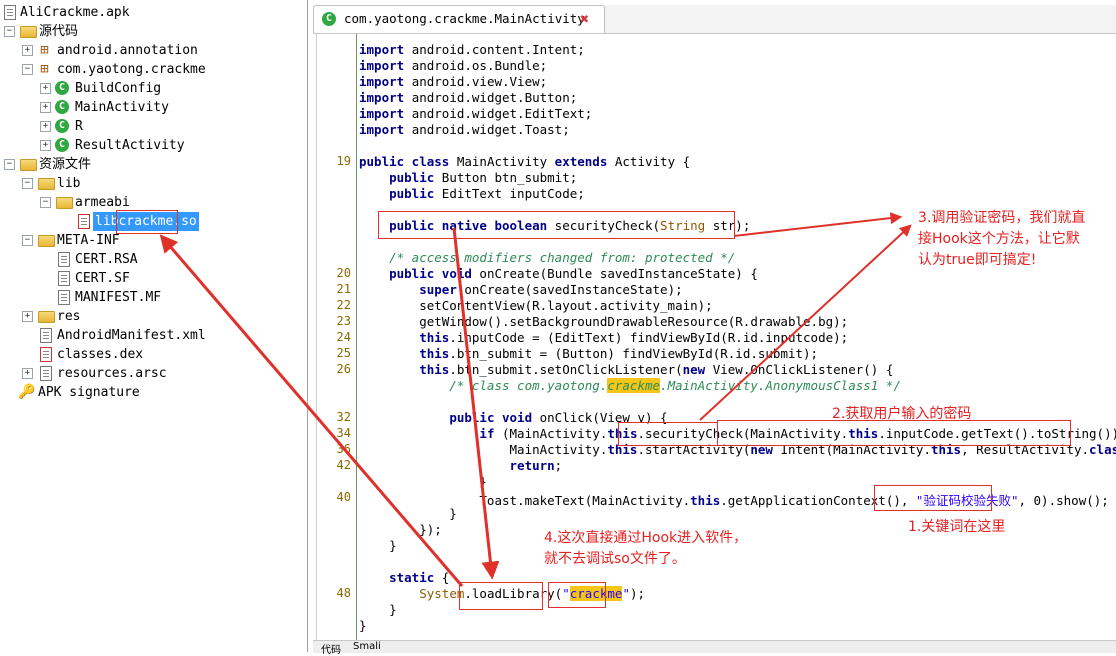 Image resolution: width=1116 pixels, height=656 pixels. What do you see at coordinates (818, 224) in the screenshot?
I see `arrow-native-to-note3` at bounding box center [818, 224].